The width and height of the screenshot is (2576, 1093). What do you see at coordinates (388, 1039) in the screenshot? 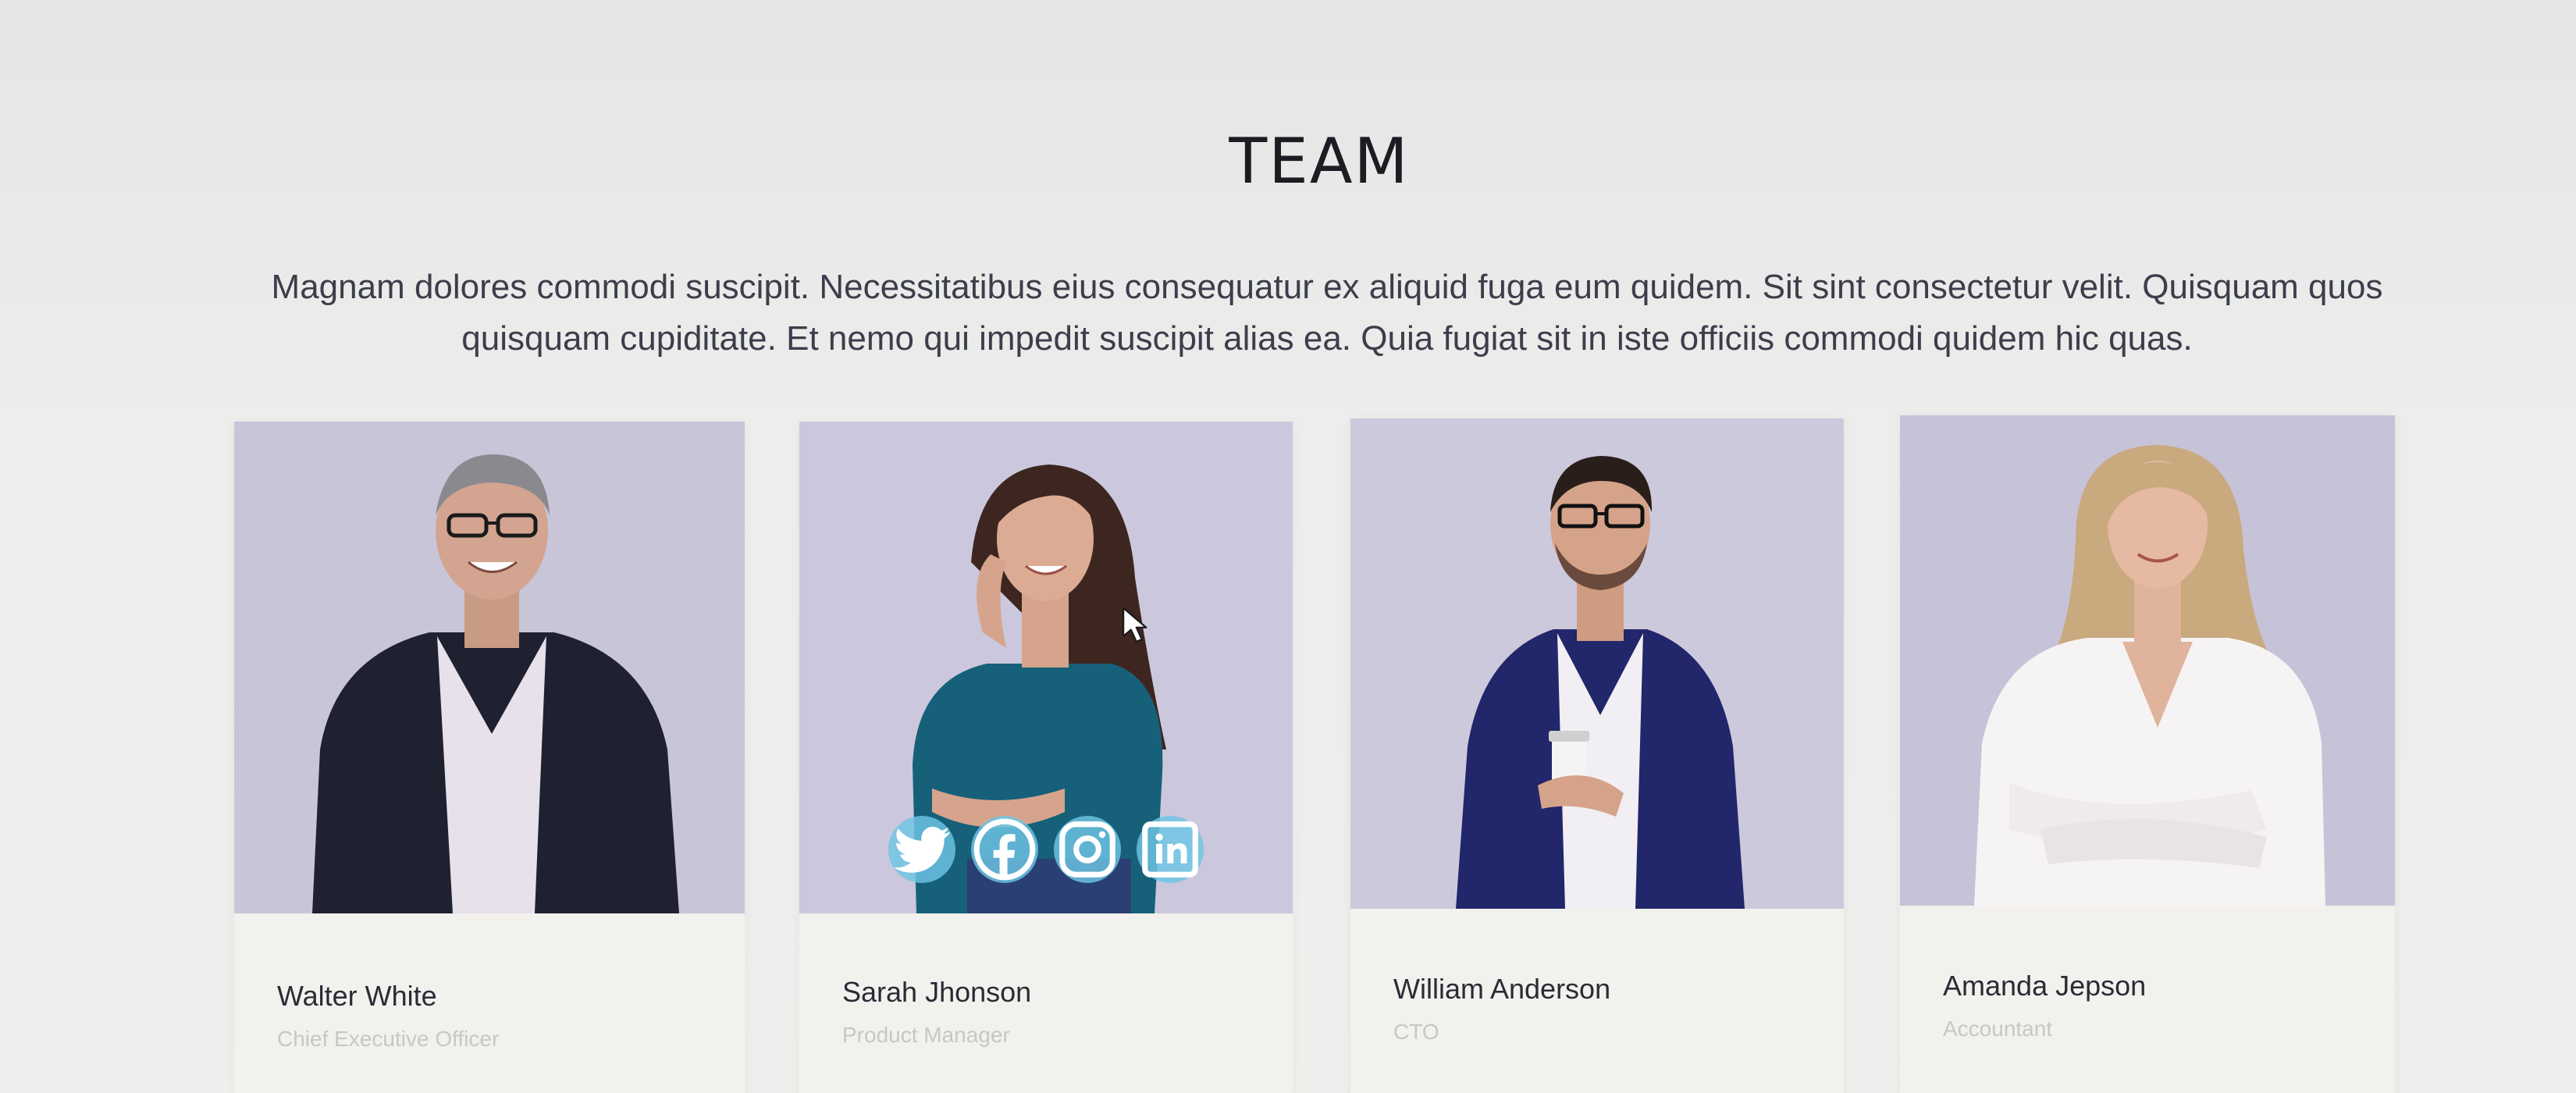
I see `member-role: Chief Executive Officer` at bounding box center [388, 1039].